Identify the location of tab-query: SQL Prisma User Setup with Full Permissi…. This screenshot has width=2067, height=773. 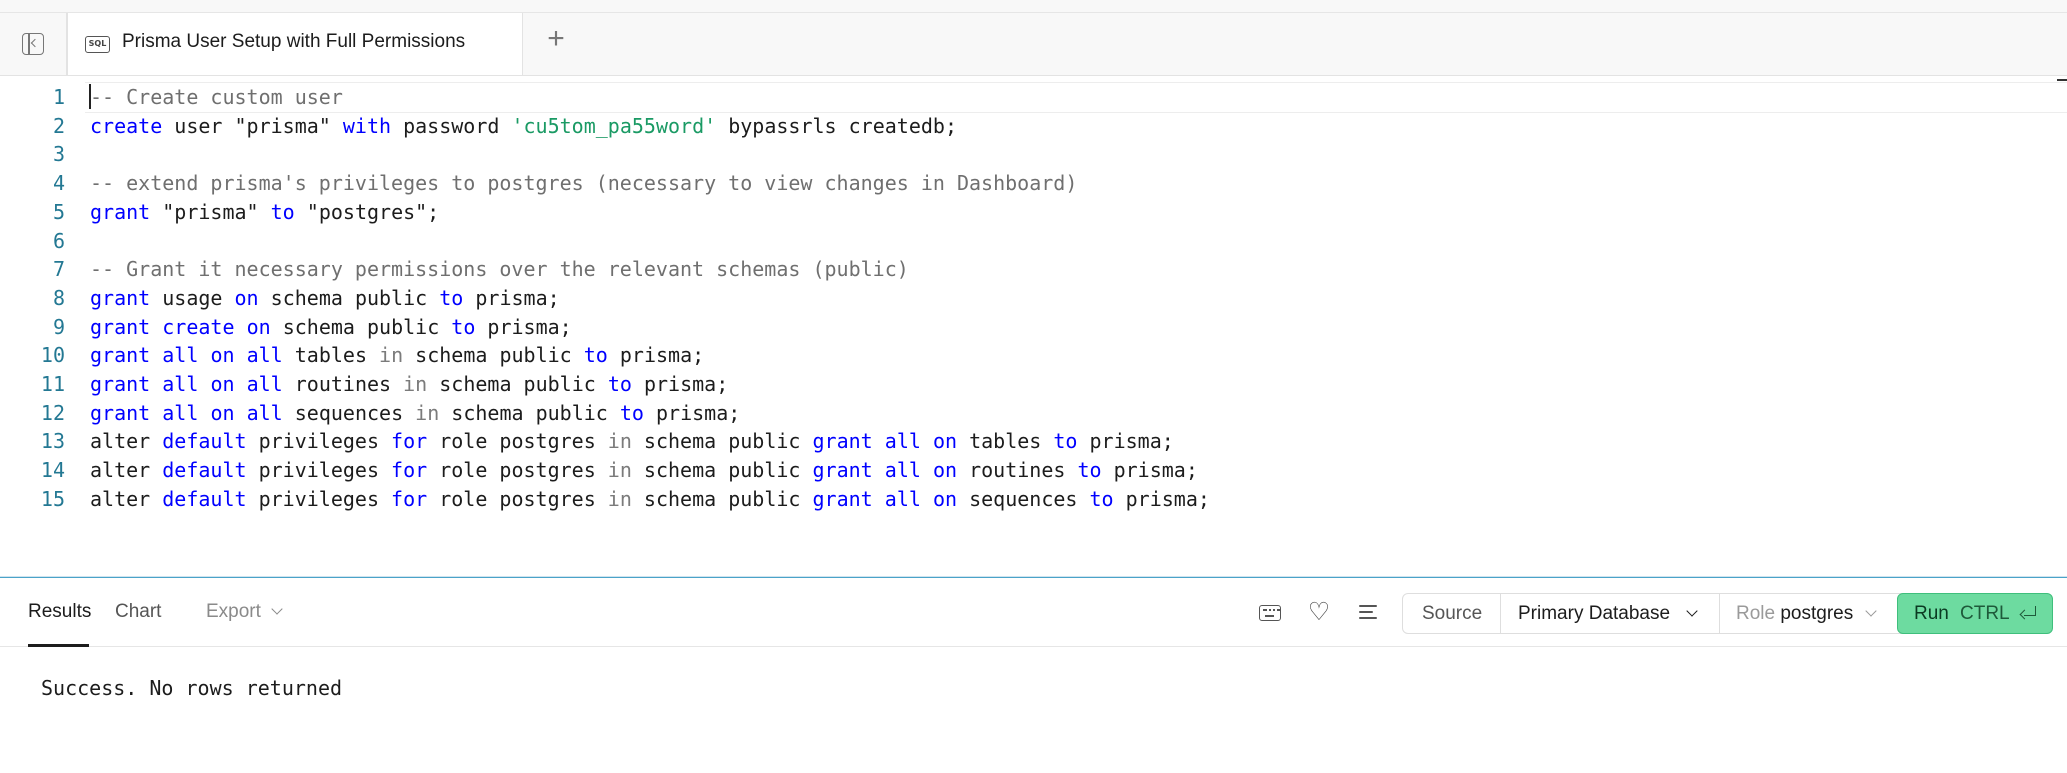
(295, 44).